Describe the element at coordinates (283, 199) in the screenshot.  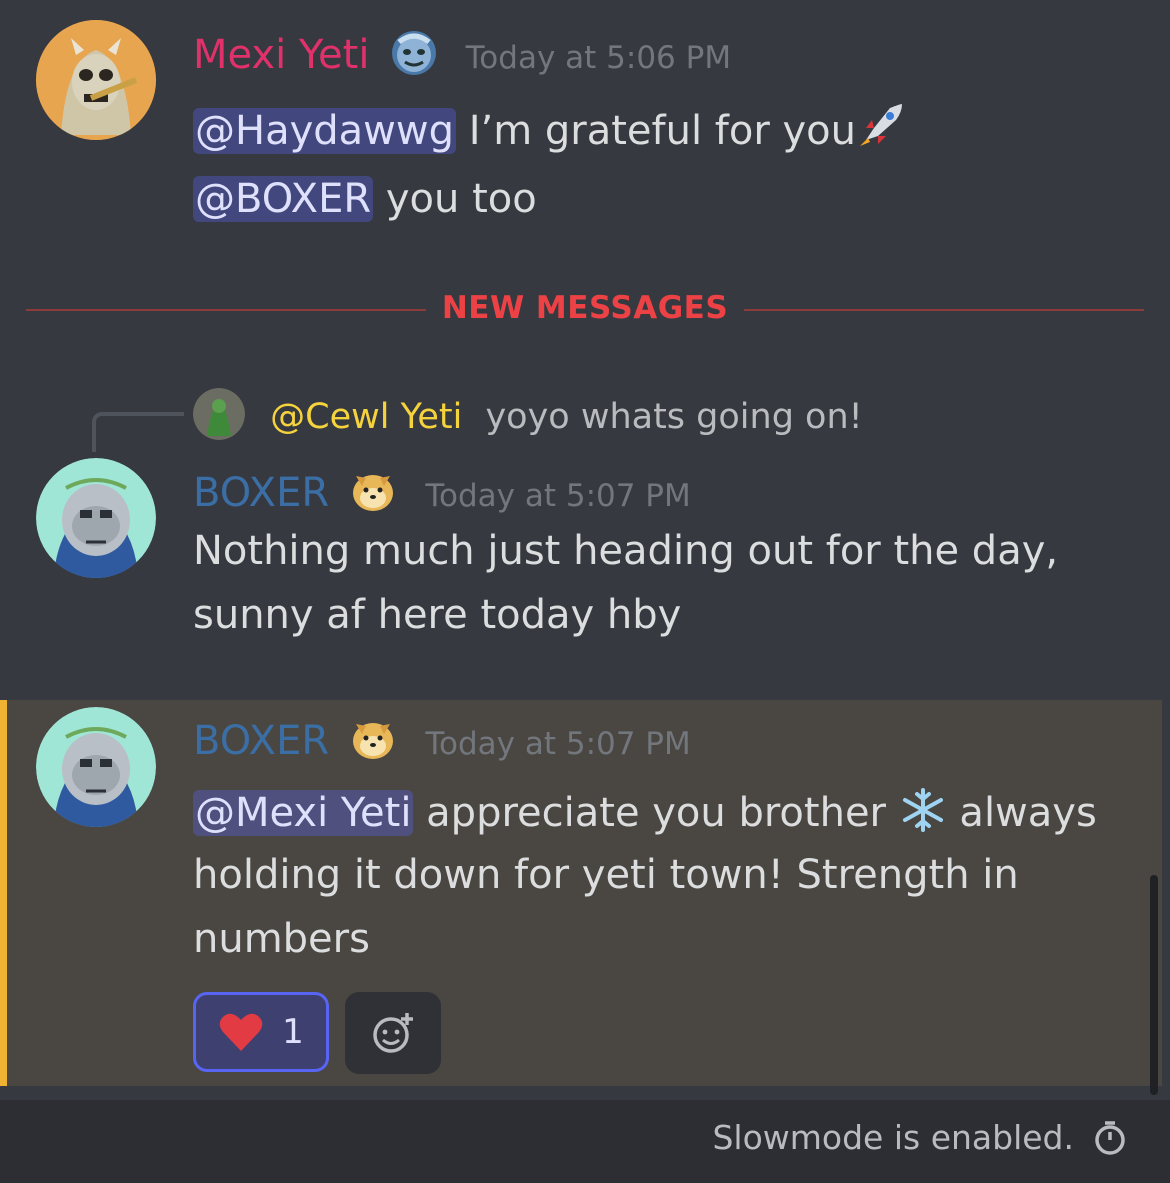
I see `mention: @BOXER` at that location.